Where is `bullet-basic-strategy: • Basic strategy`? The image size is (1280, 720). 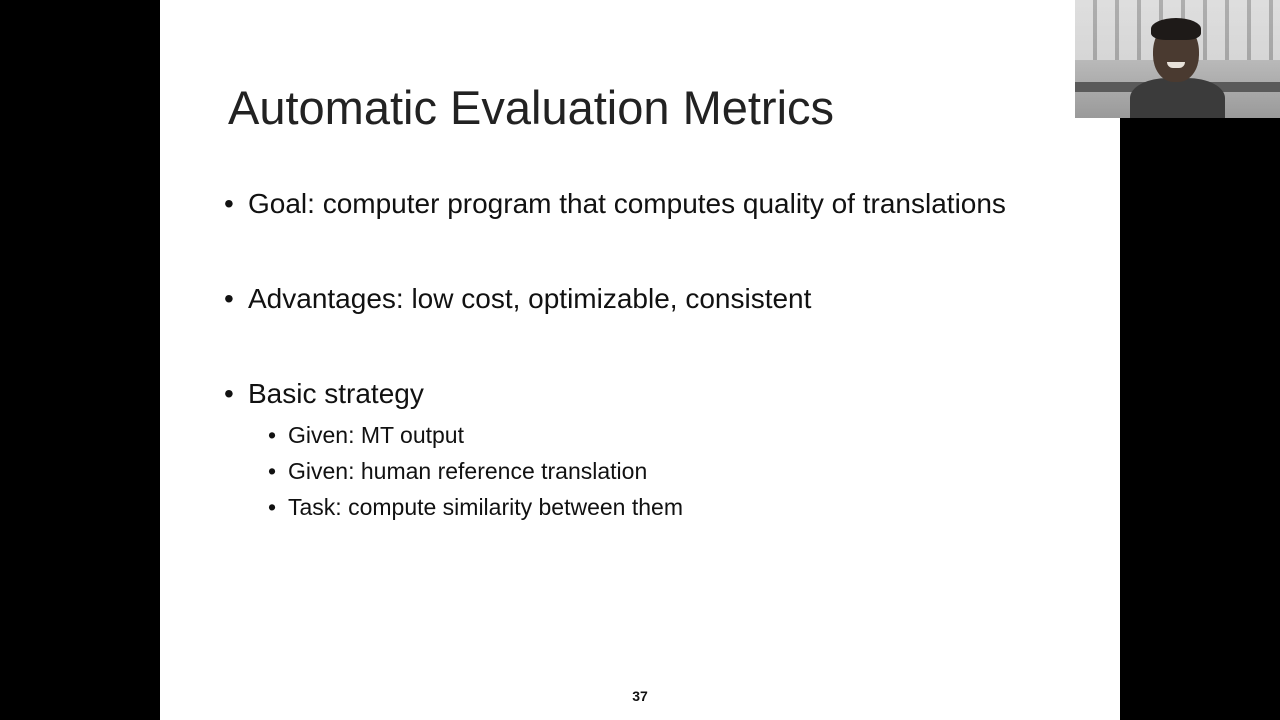
bullet-basic-strategy: • Basic strategy is located at coordinates (324, 394).